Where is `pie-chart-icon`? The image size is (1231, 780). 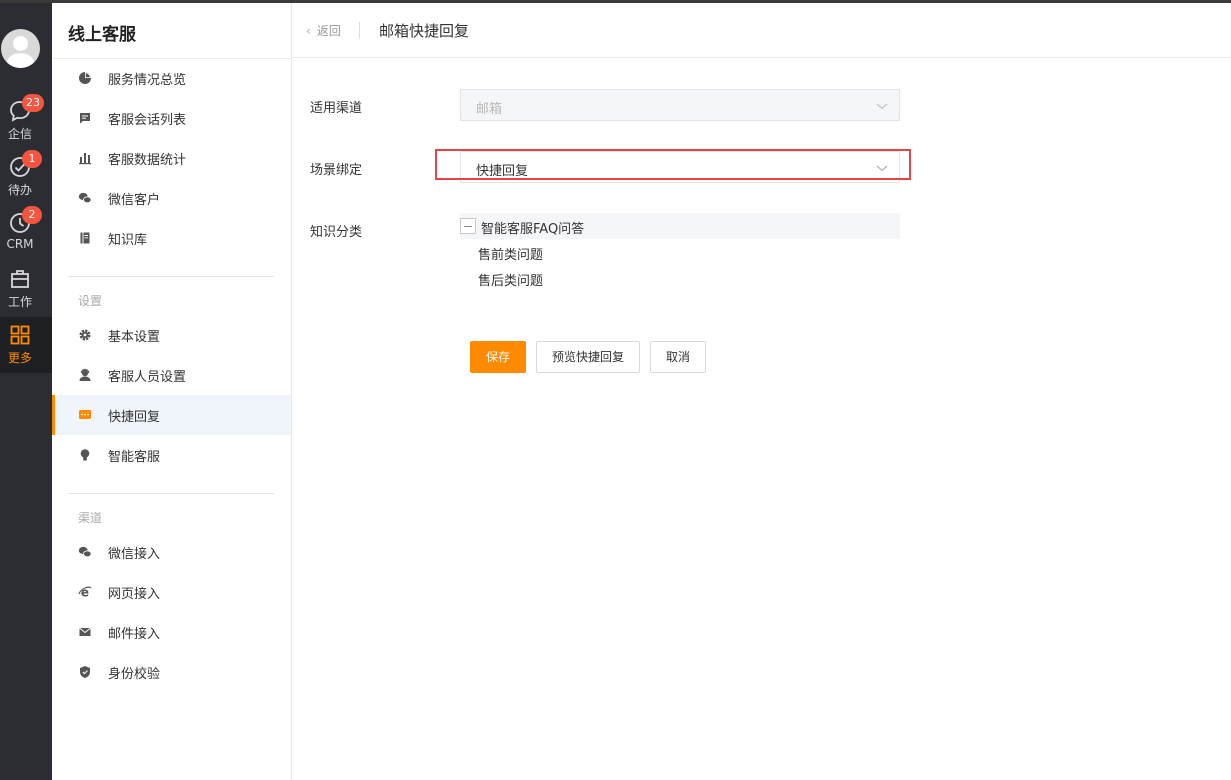 pie-chart-icon is located at coordinates (85, 78).